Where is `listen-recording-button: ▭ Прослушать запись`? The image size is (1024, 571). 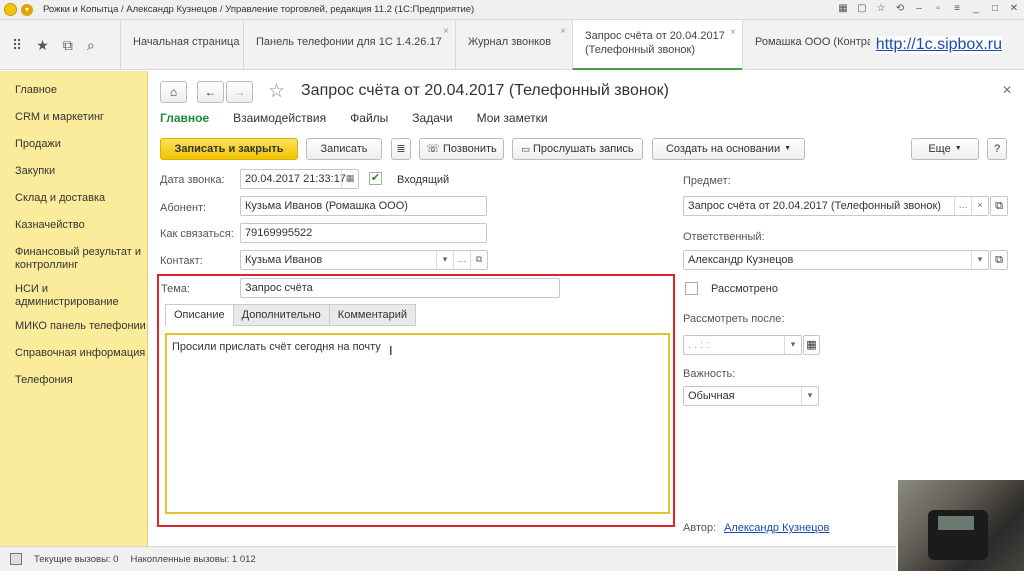
listen-recording-button: ▭ Прослушать запись is located at coordinates (577, 149).